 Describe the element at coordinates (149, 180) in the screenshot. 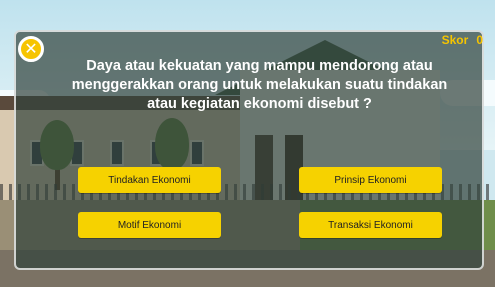

I see `answer-option-tindakan-ekonomi: Tindakan Ekonomi` at that location.